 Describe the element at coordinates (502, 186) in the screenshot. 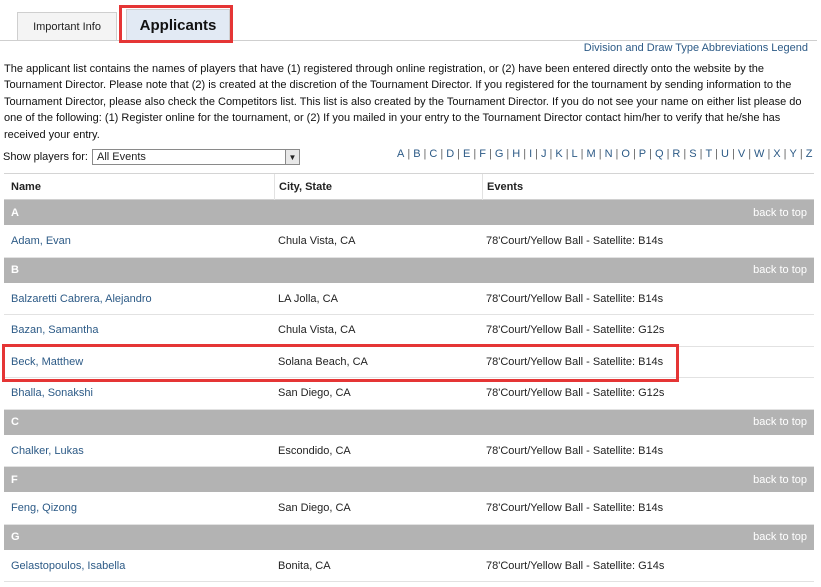

I see `header-events: Events` at that location.